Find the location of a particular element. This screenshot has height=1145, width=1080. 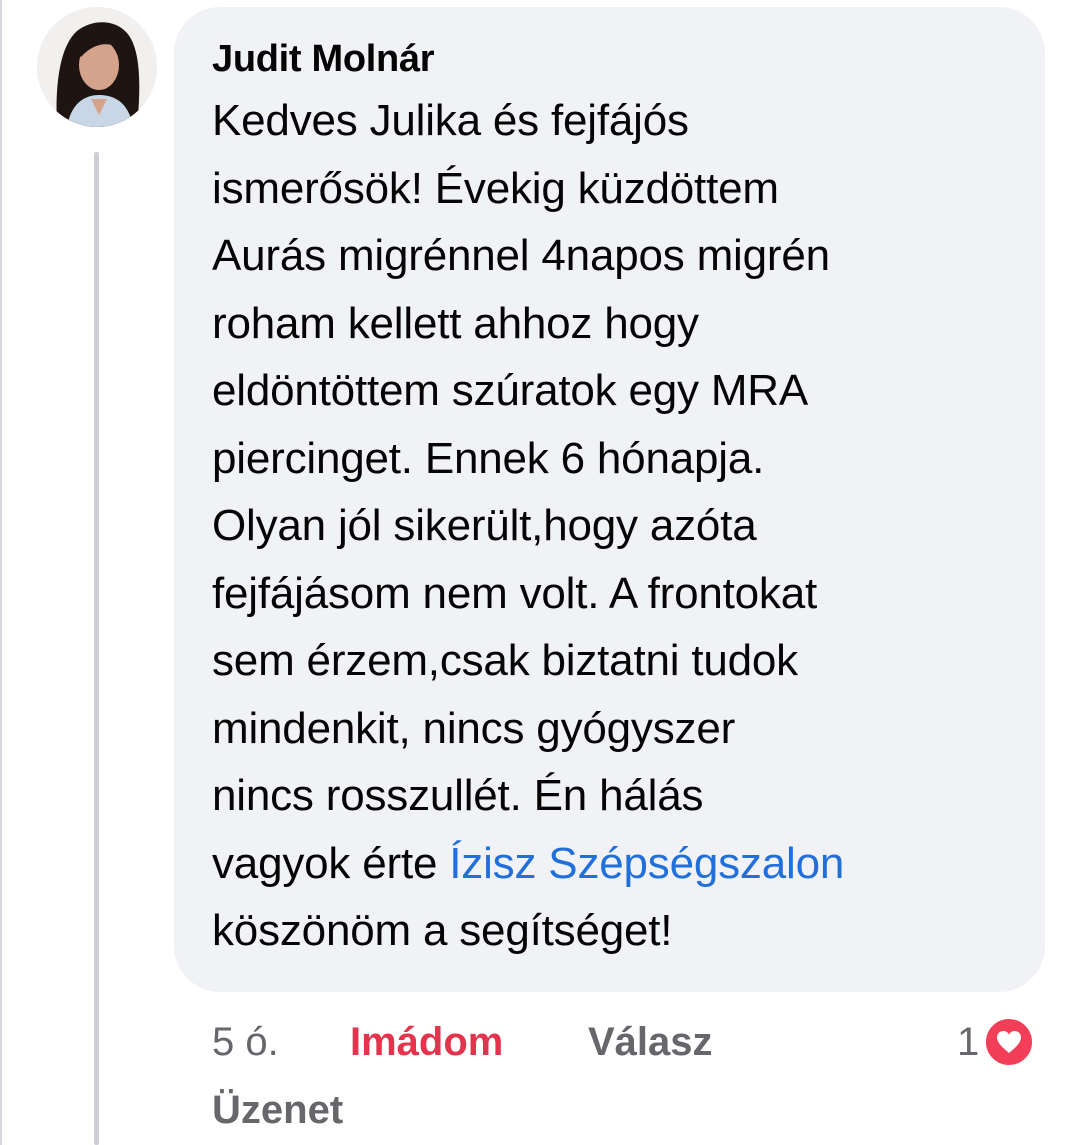

reply-button: Válasz is located at coordinates (650, 1042).